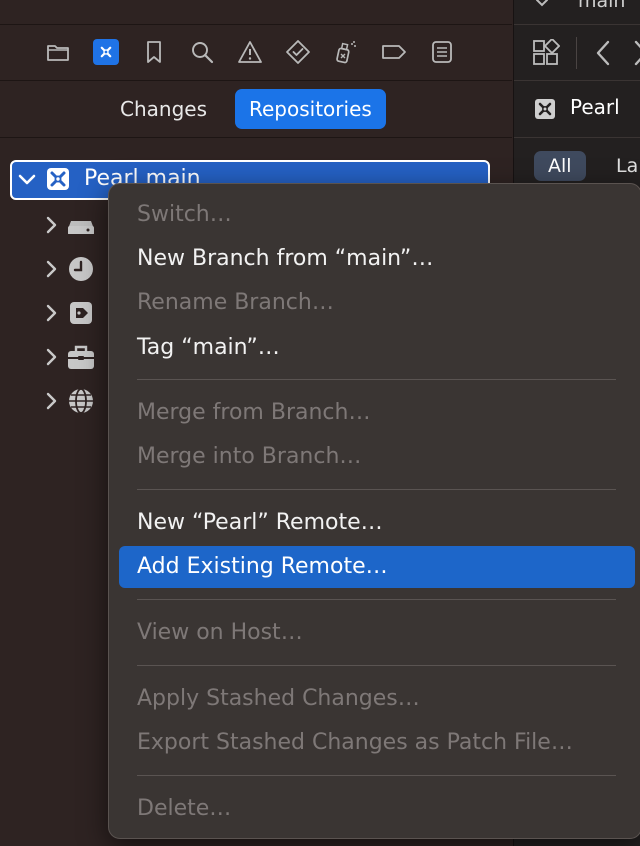 Image resolution: width=640 pixels, height=846 pixels. Describe the element at coordinates (577, 12) in the screenshot. I see `editor-top-bar: main` at that location.